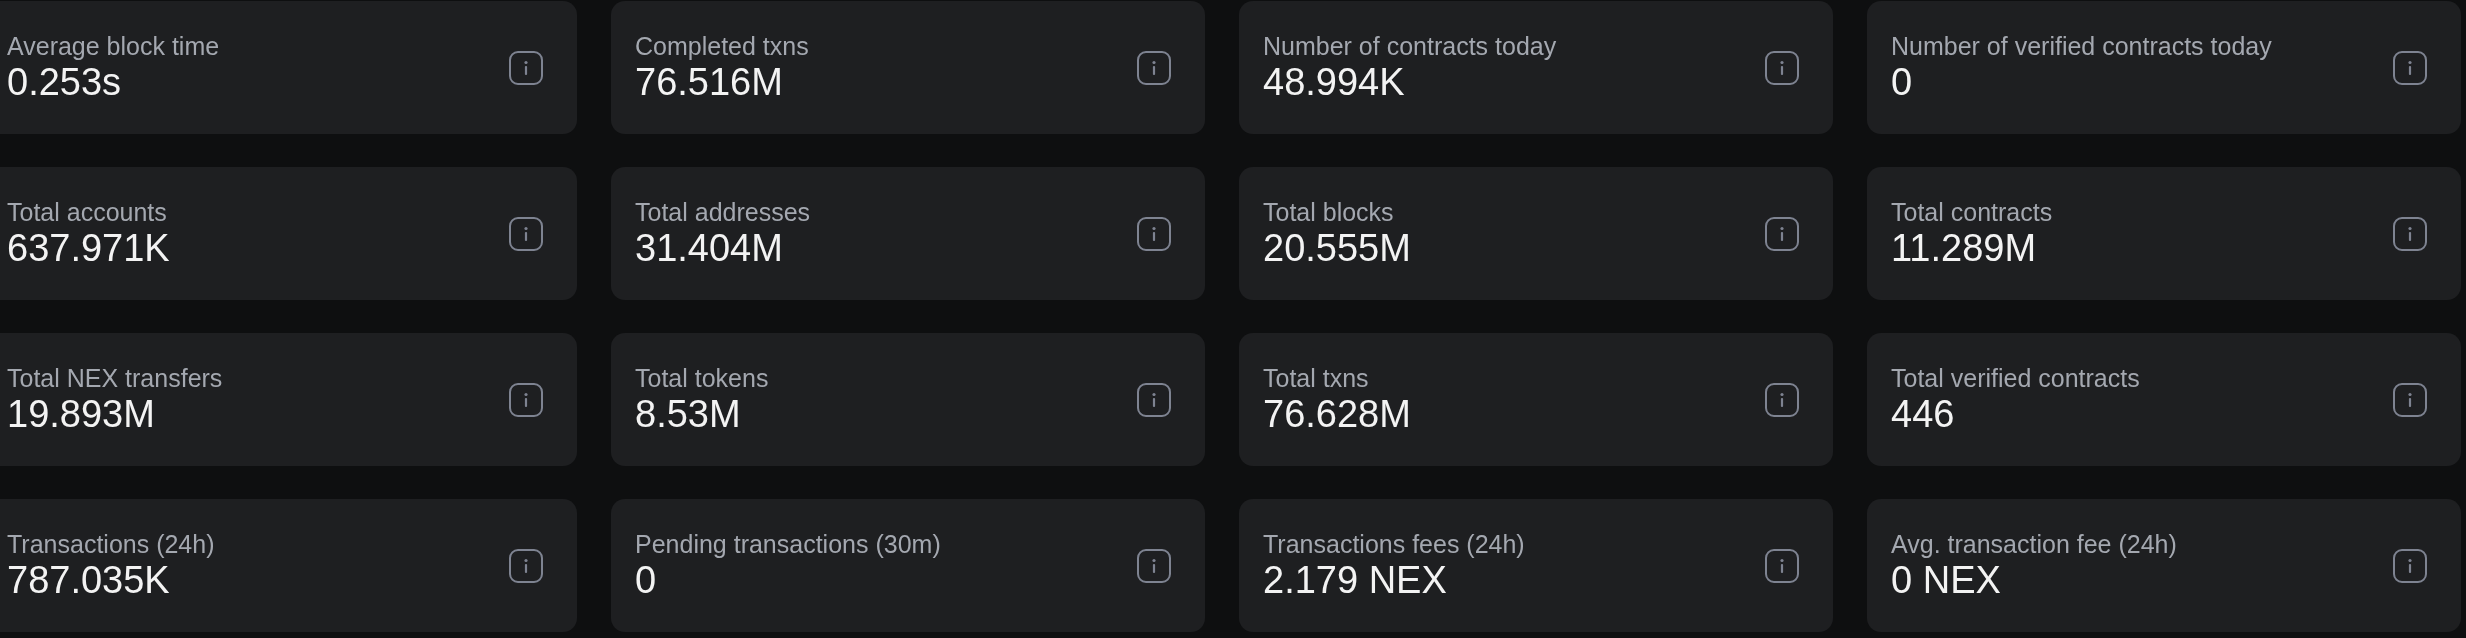 The image size is (2466, 638). I want to click on stat-label: Transactions fees (24h), so click(1394, 543).